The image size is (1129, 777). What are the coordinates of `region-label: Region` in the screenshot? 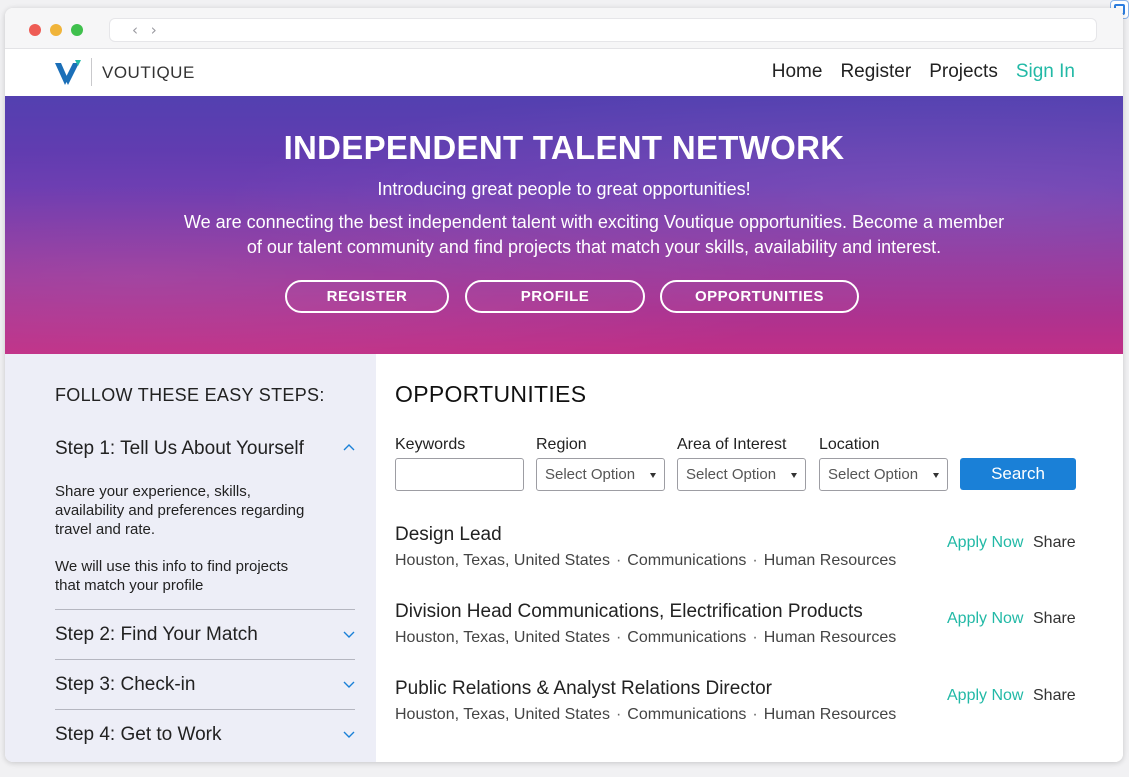 It's located at (561, 444).